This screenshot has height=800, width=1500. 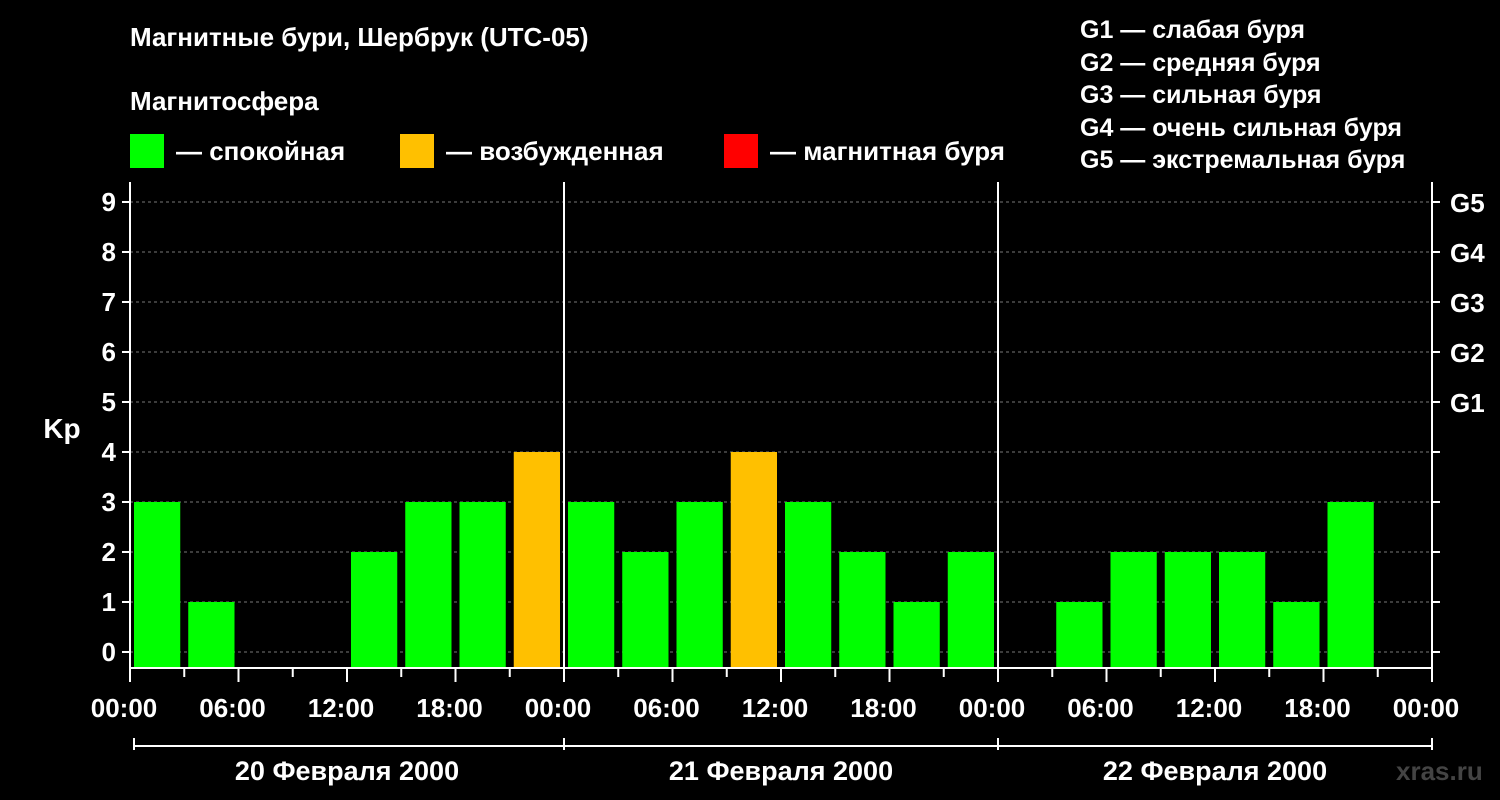 I want to click on day-label: 20 Февраля 2000, so click(x=347, y=771).